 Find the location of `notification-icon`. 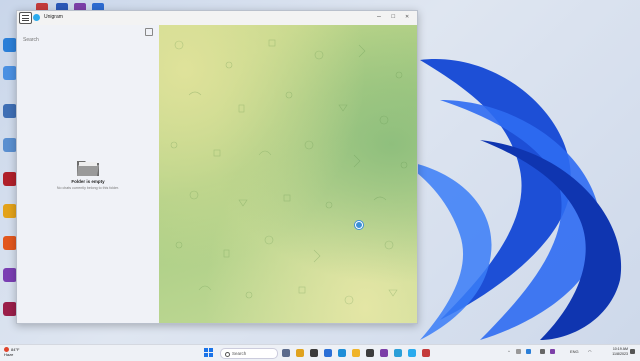

notification-icon is located at coordinates (632, 351).